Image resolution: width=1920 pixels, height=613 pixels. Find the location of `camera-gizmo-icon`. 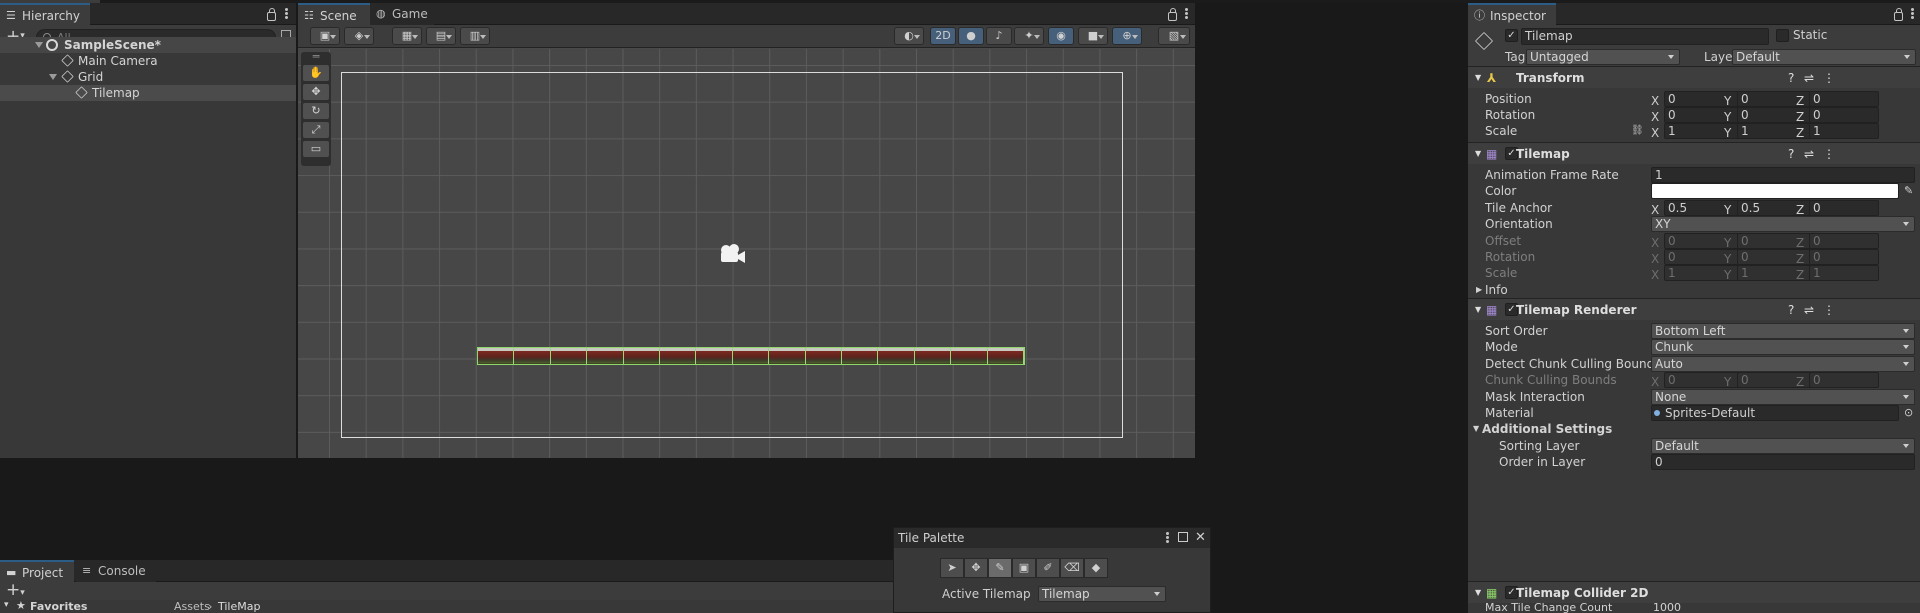

camera-gizmo-icon is located at coordinates (732, 254).